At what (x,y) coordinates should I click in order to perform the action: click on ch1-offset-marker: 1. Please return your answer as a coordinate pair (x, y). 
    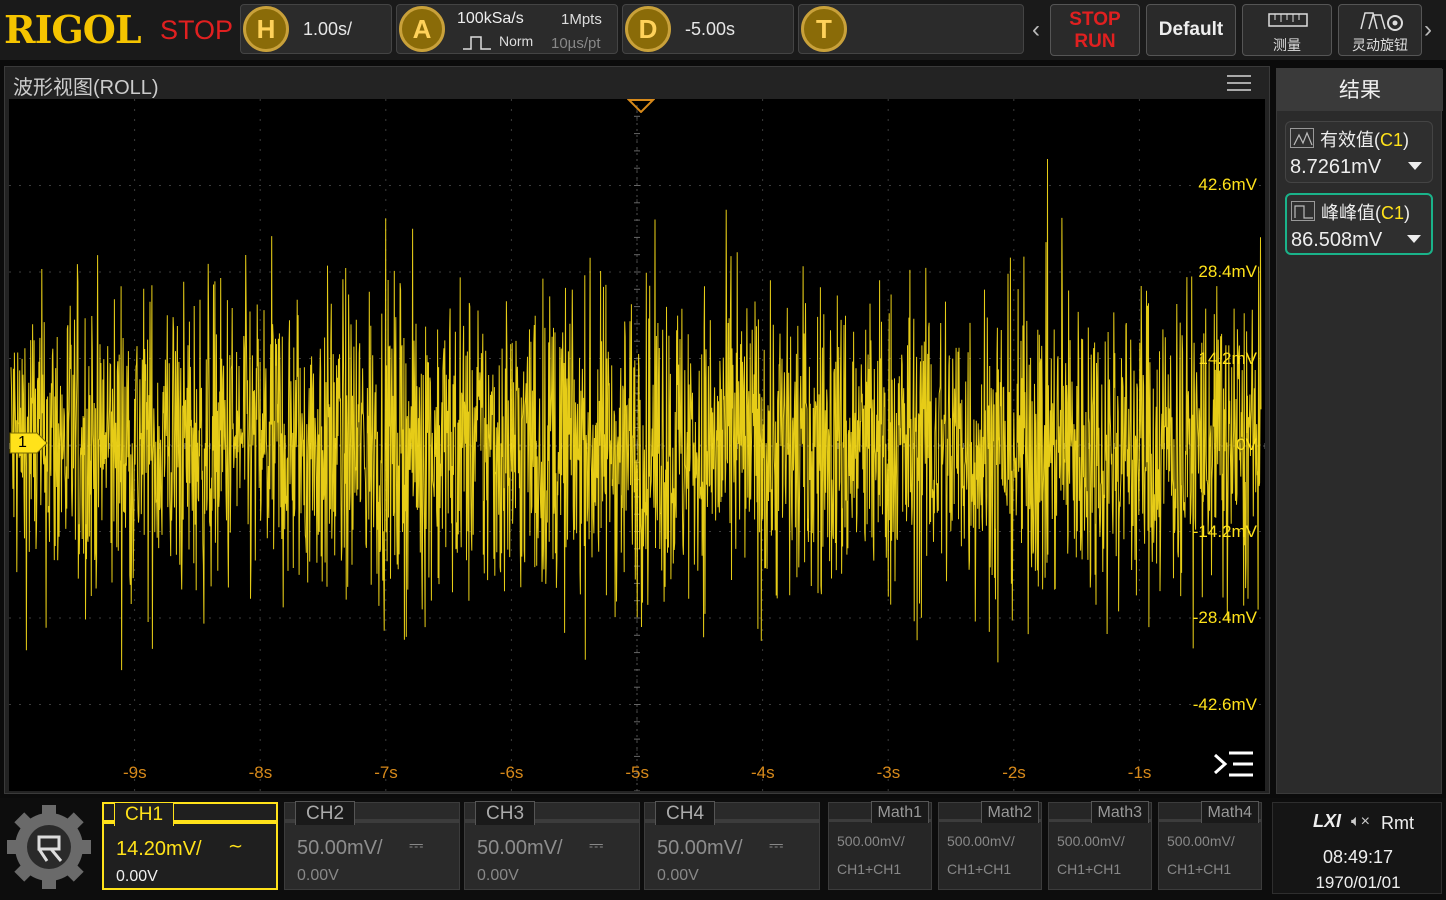
    Looking at the image, I should click on (29, 443).